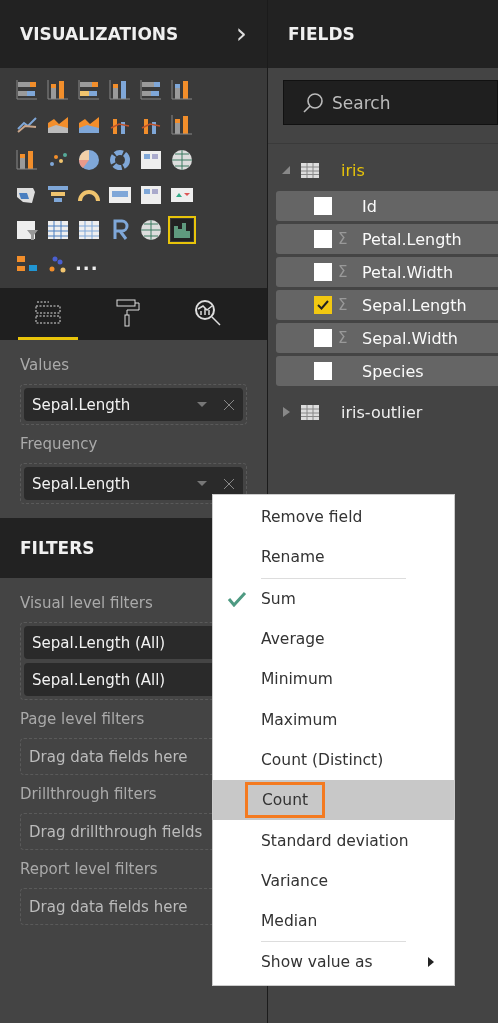 The image size is (498, 1023). I want to click on stacked-column-icon, so click(58, 90).